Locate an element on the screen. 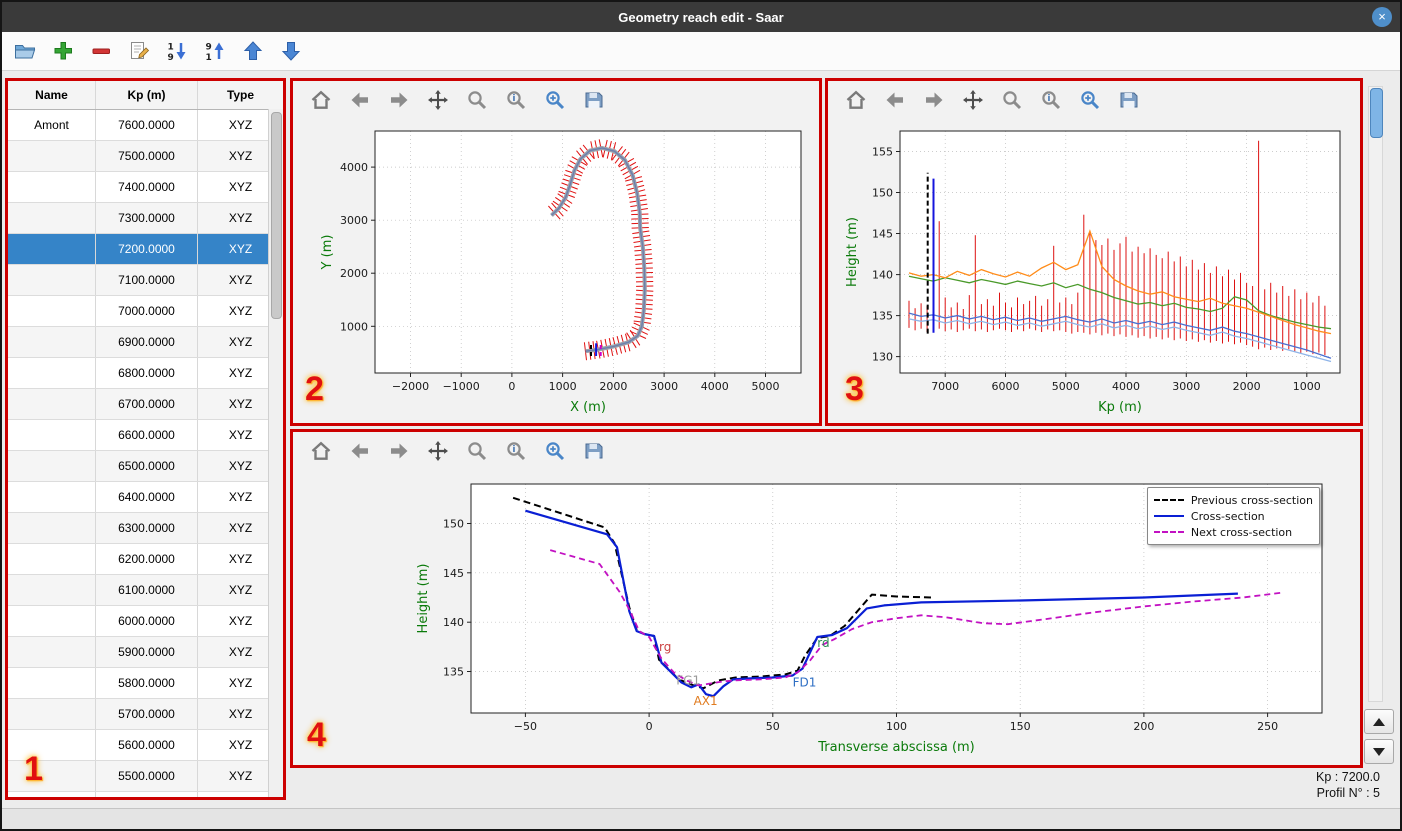 The image size is (1402, 831). table-row: 6400.0000 XYZ is located at coordinates (145, 497).